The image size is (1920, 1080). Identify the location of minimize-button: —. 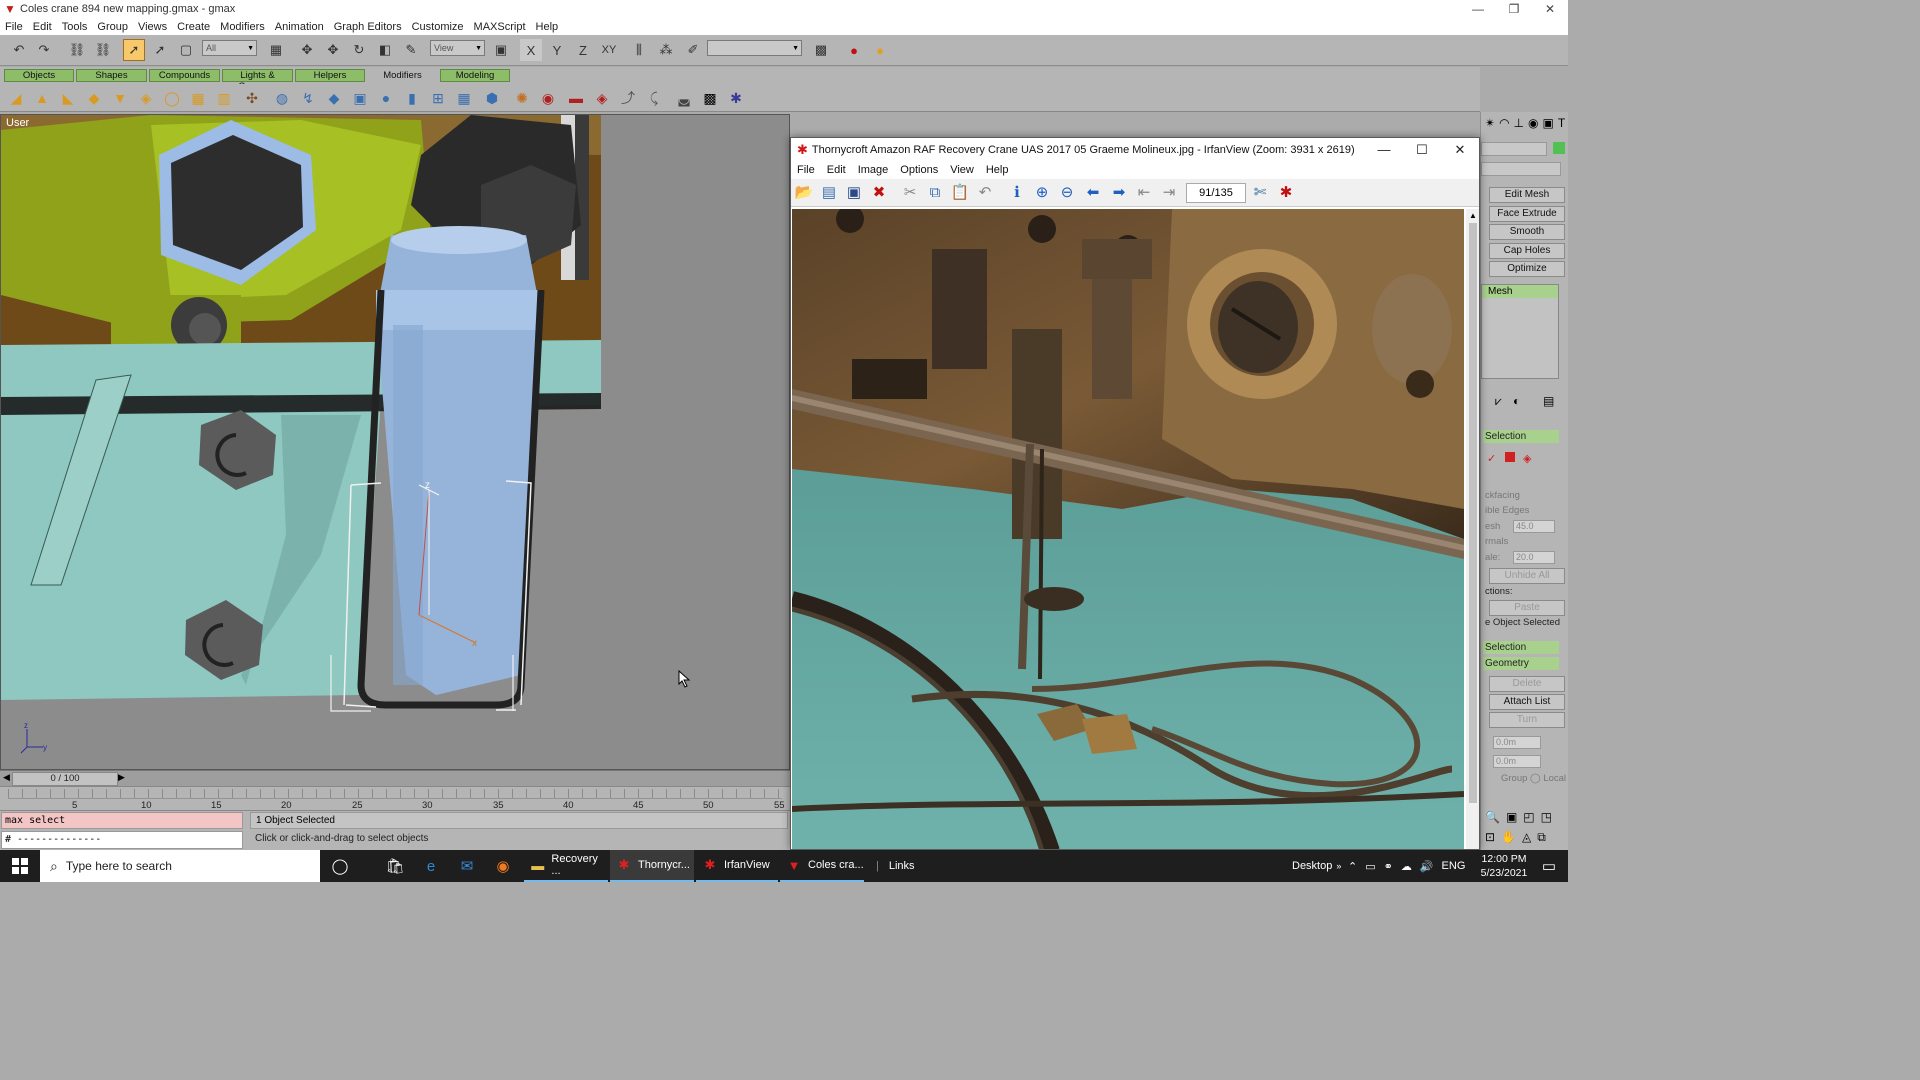
(1478, 9).